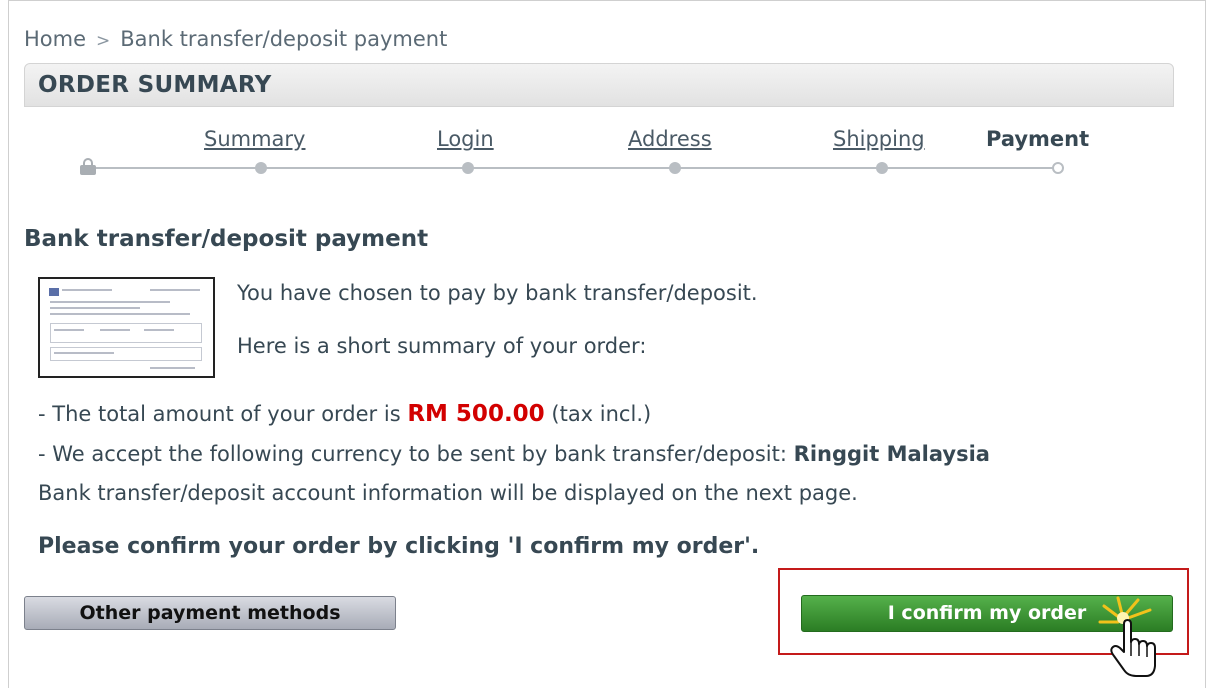 This screenshot has width=1206, height=688. Describe the element at coordinates (55, 39) in the screenshot. I see `breadcrumb-home-link: Home` at that location.